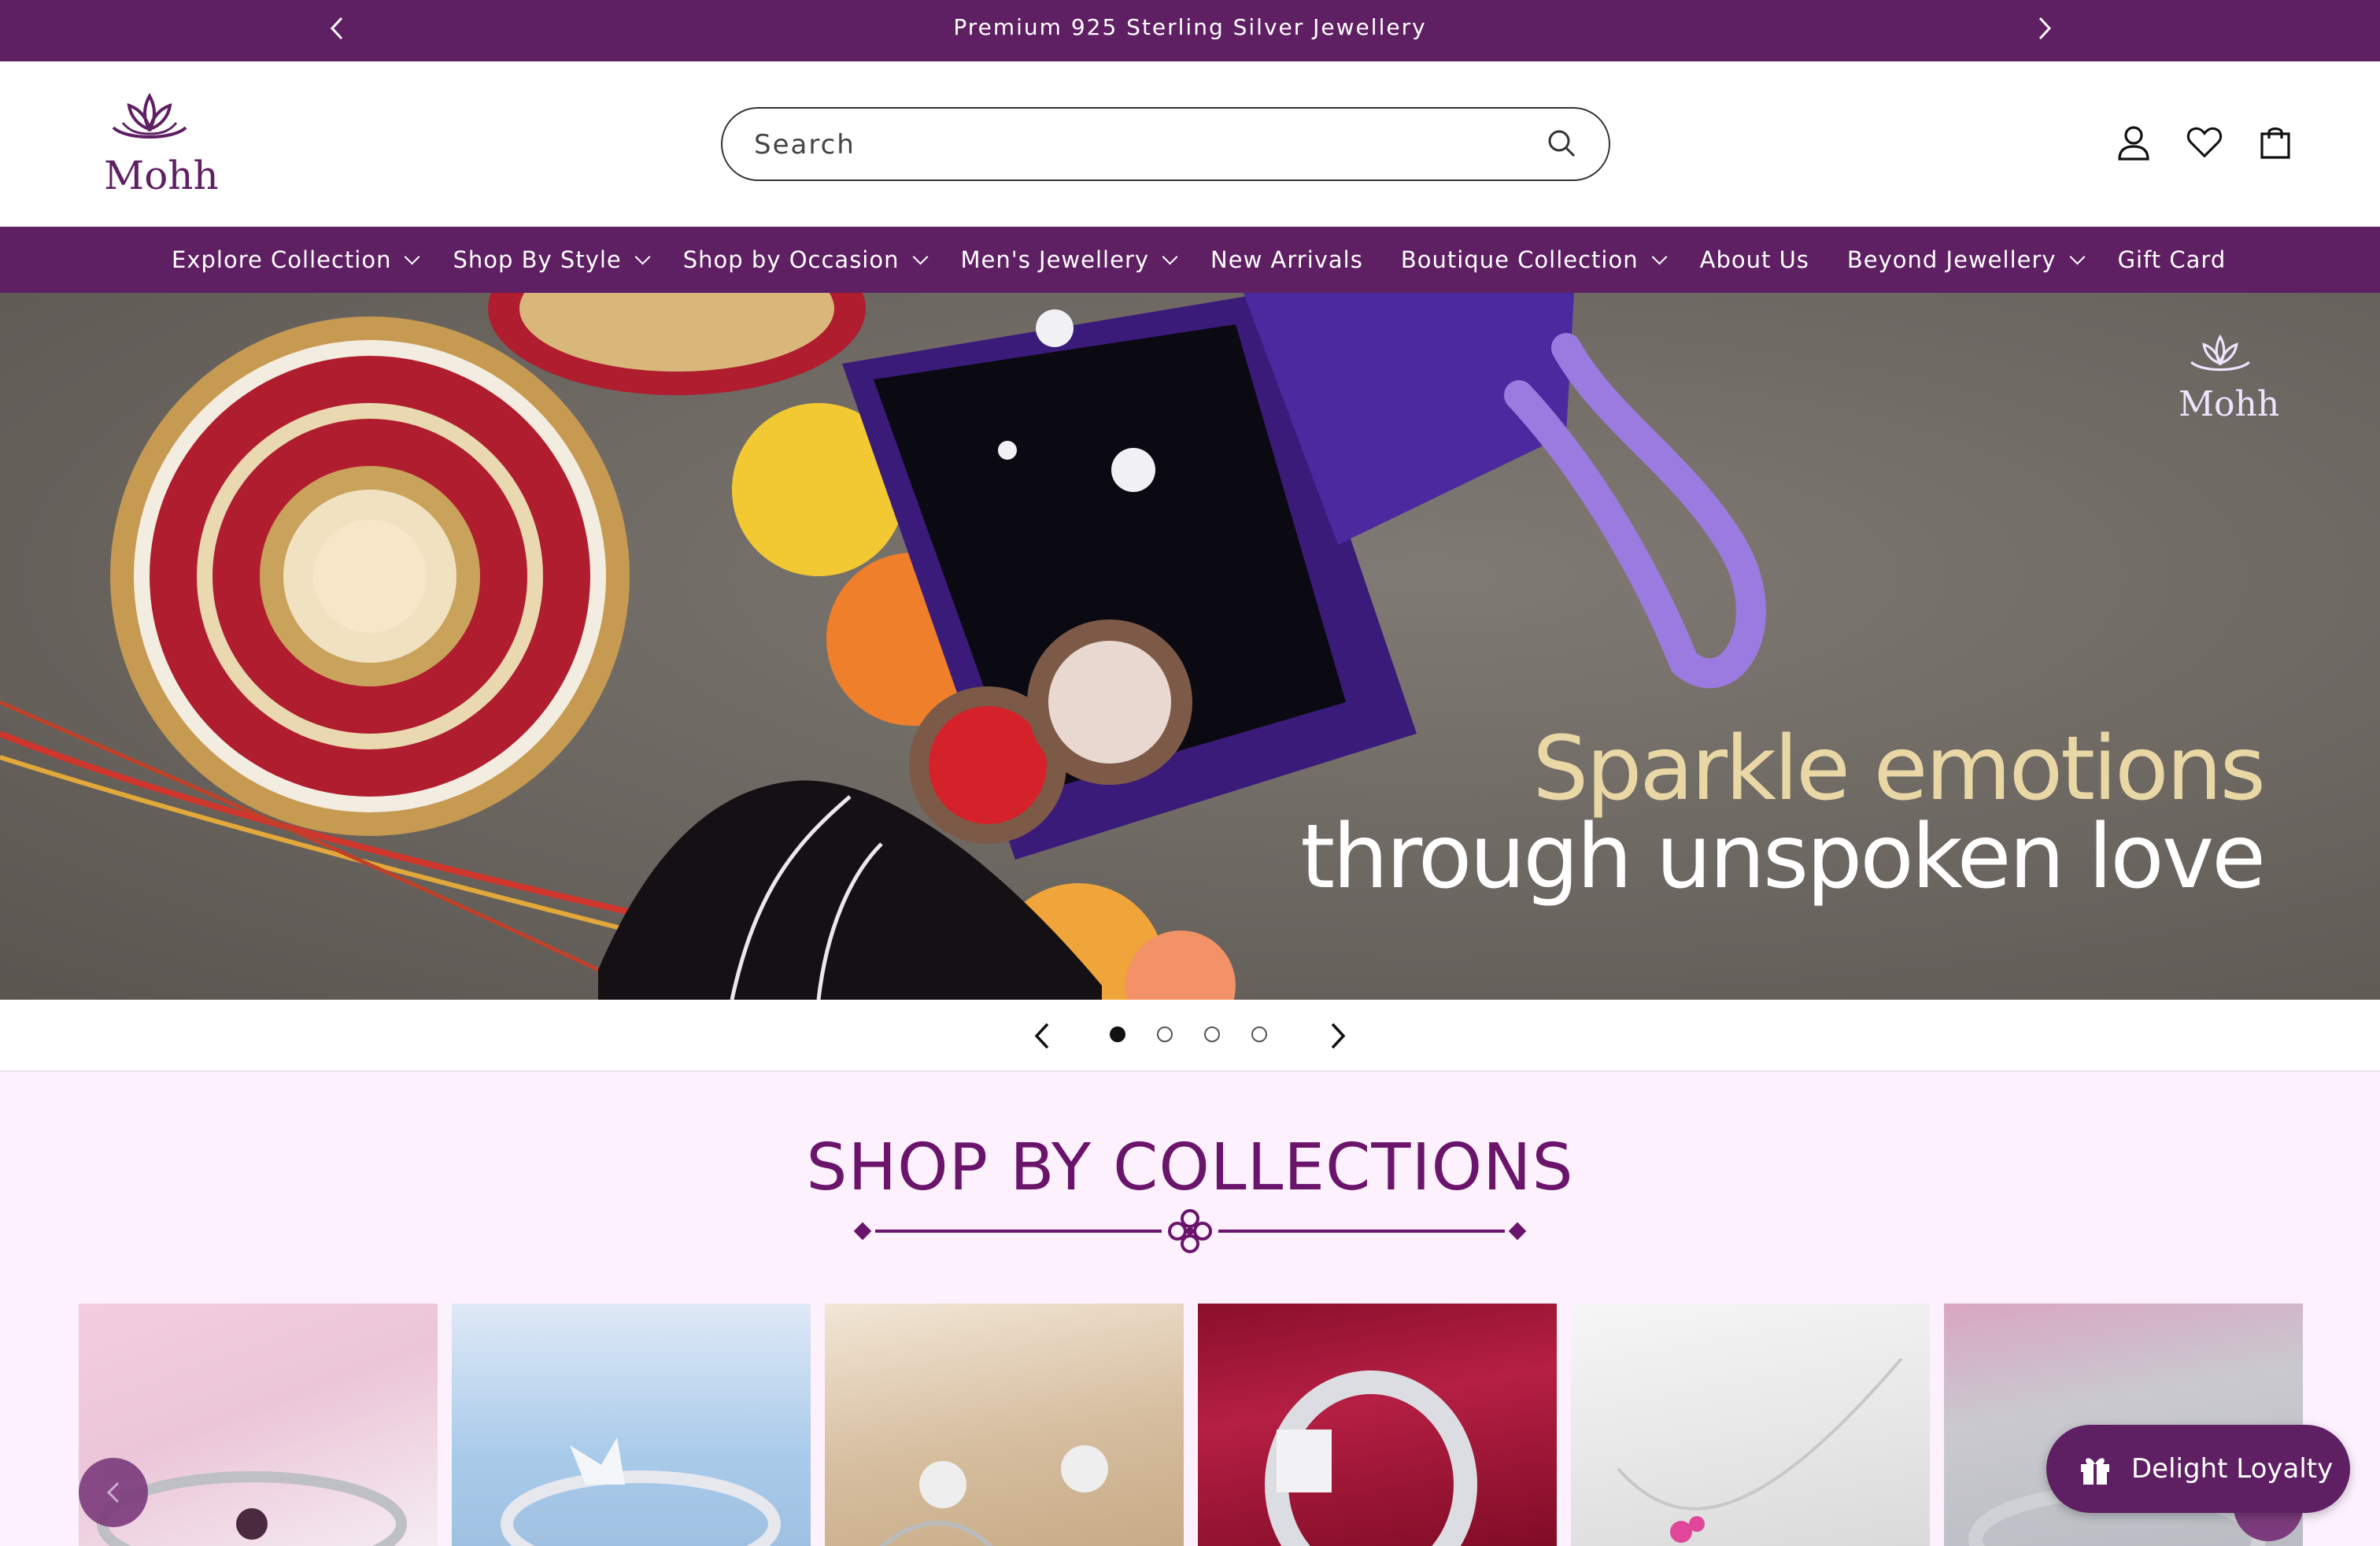 This screenshot has width=2380, height=1546. I want to click on nav-item-mens-jewellery: Men's Jewellery, so click(1069, 259).